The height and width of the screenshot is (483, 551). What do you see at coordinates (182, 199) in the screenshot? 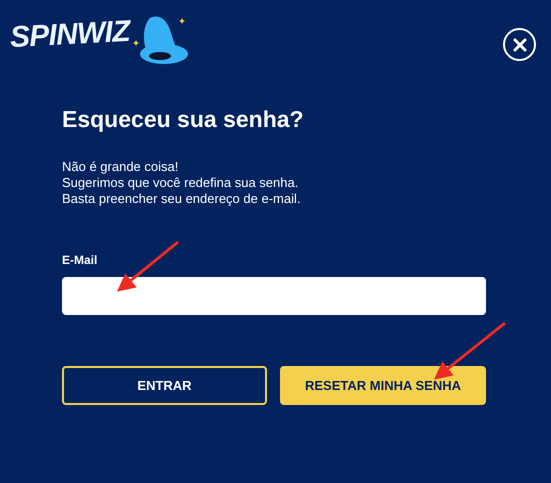
I see `message-line: Basta preencher seu endereço de e-mail.` at bounding box center [182, 199].